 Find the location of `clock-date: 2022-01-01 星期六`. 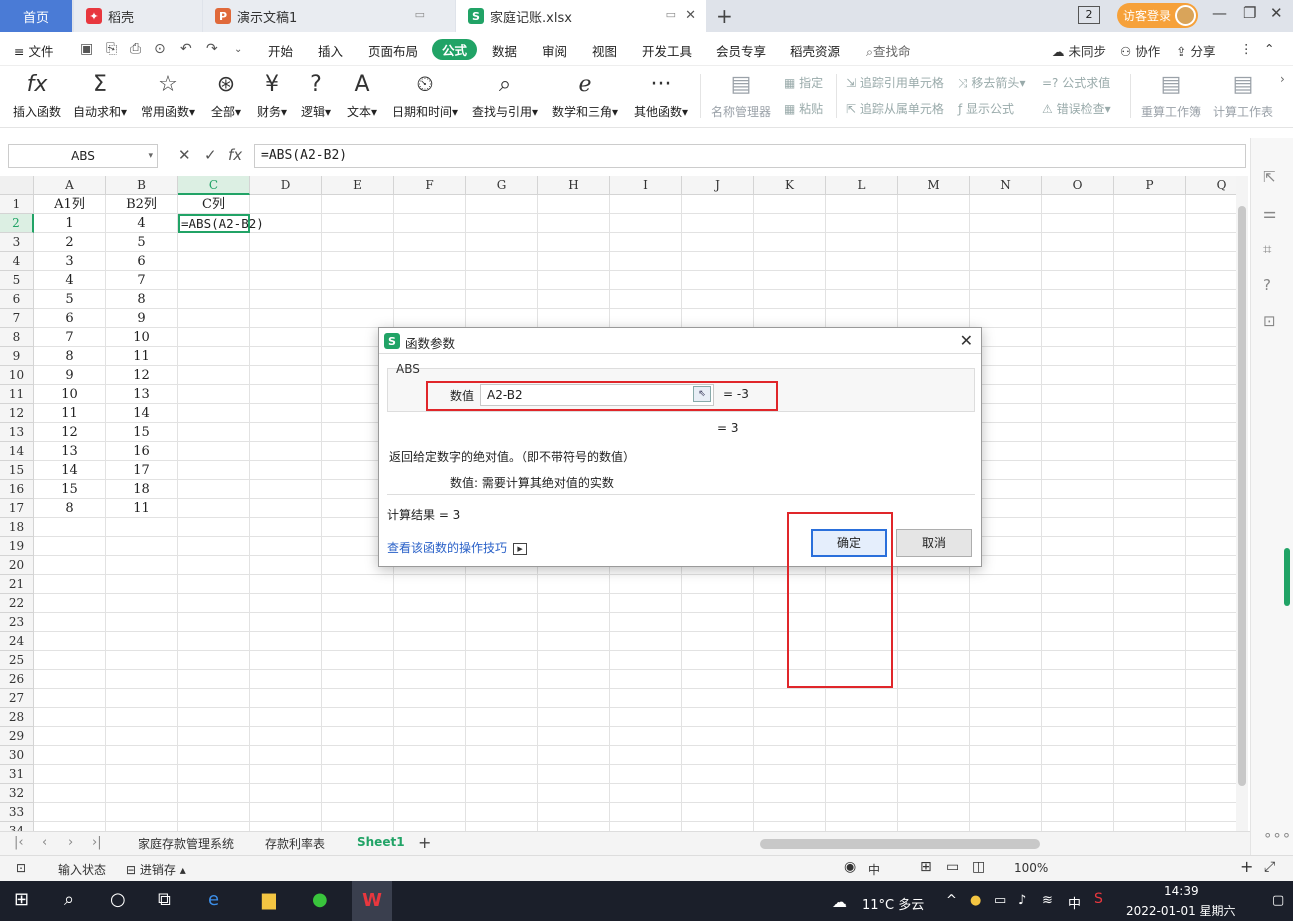

clock-date: 2022-01-01 星期六 is located at coordinates (1181, 910).